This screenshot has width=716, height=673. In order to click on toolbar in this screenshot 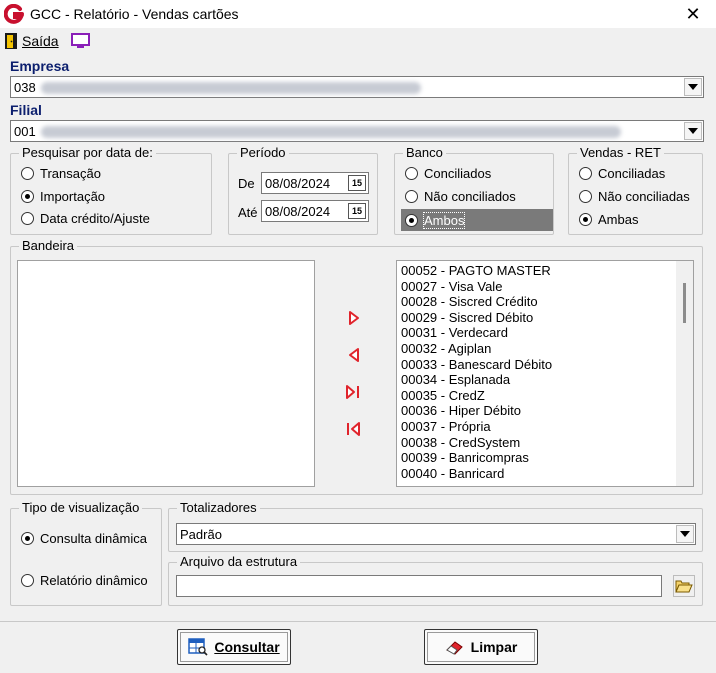, I will do `click(358, 41)`.